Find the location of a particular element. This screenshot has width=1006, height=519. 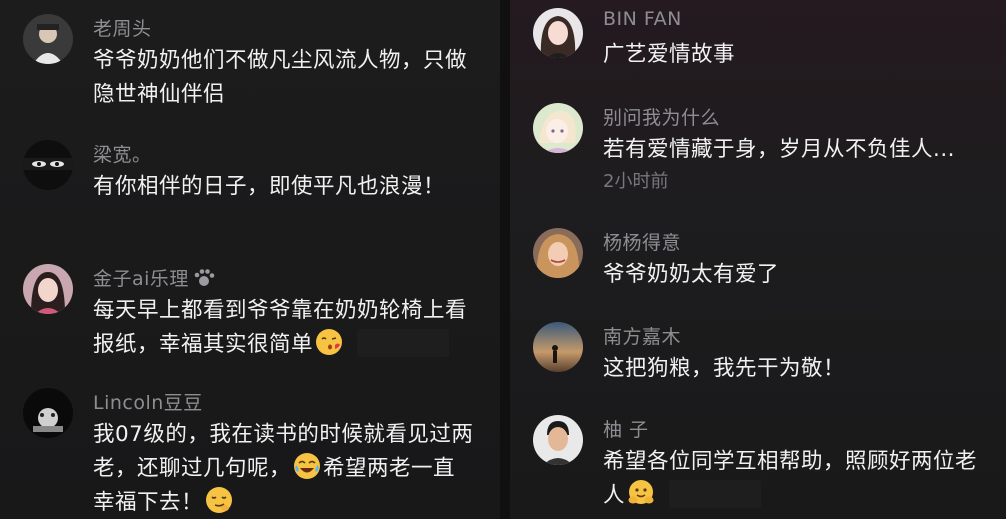

comment-text: 爷爷奶奶太有爱了 is located at coordinates (803, 275).